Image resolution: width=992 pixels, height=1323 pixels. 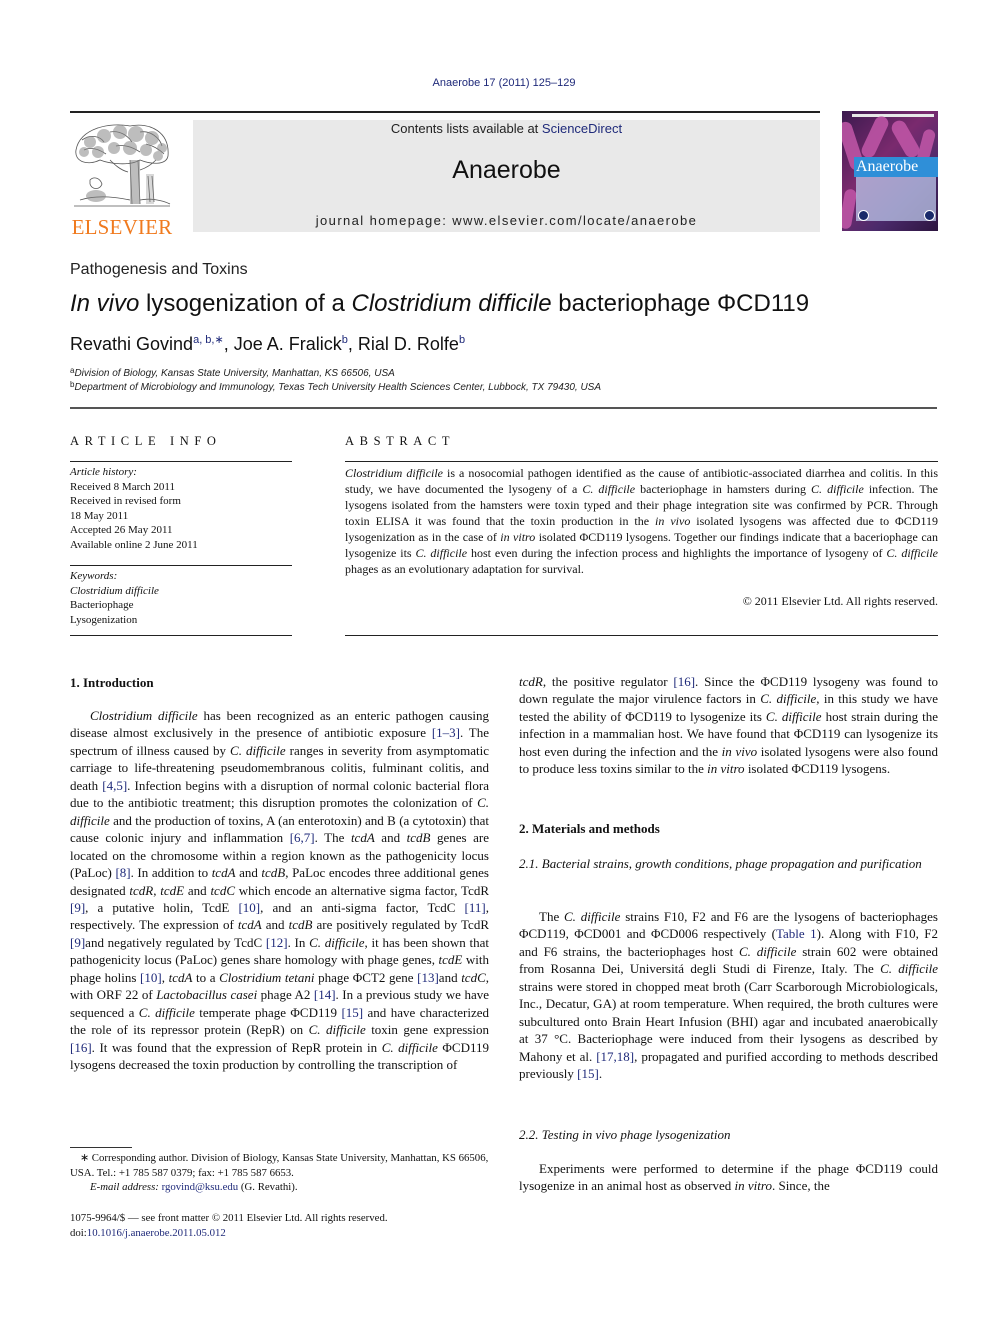 I want to click on reference-link: [14], so click(x=325, y=994).